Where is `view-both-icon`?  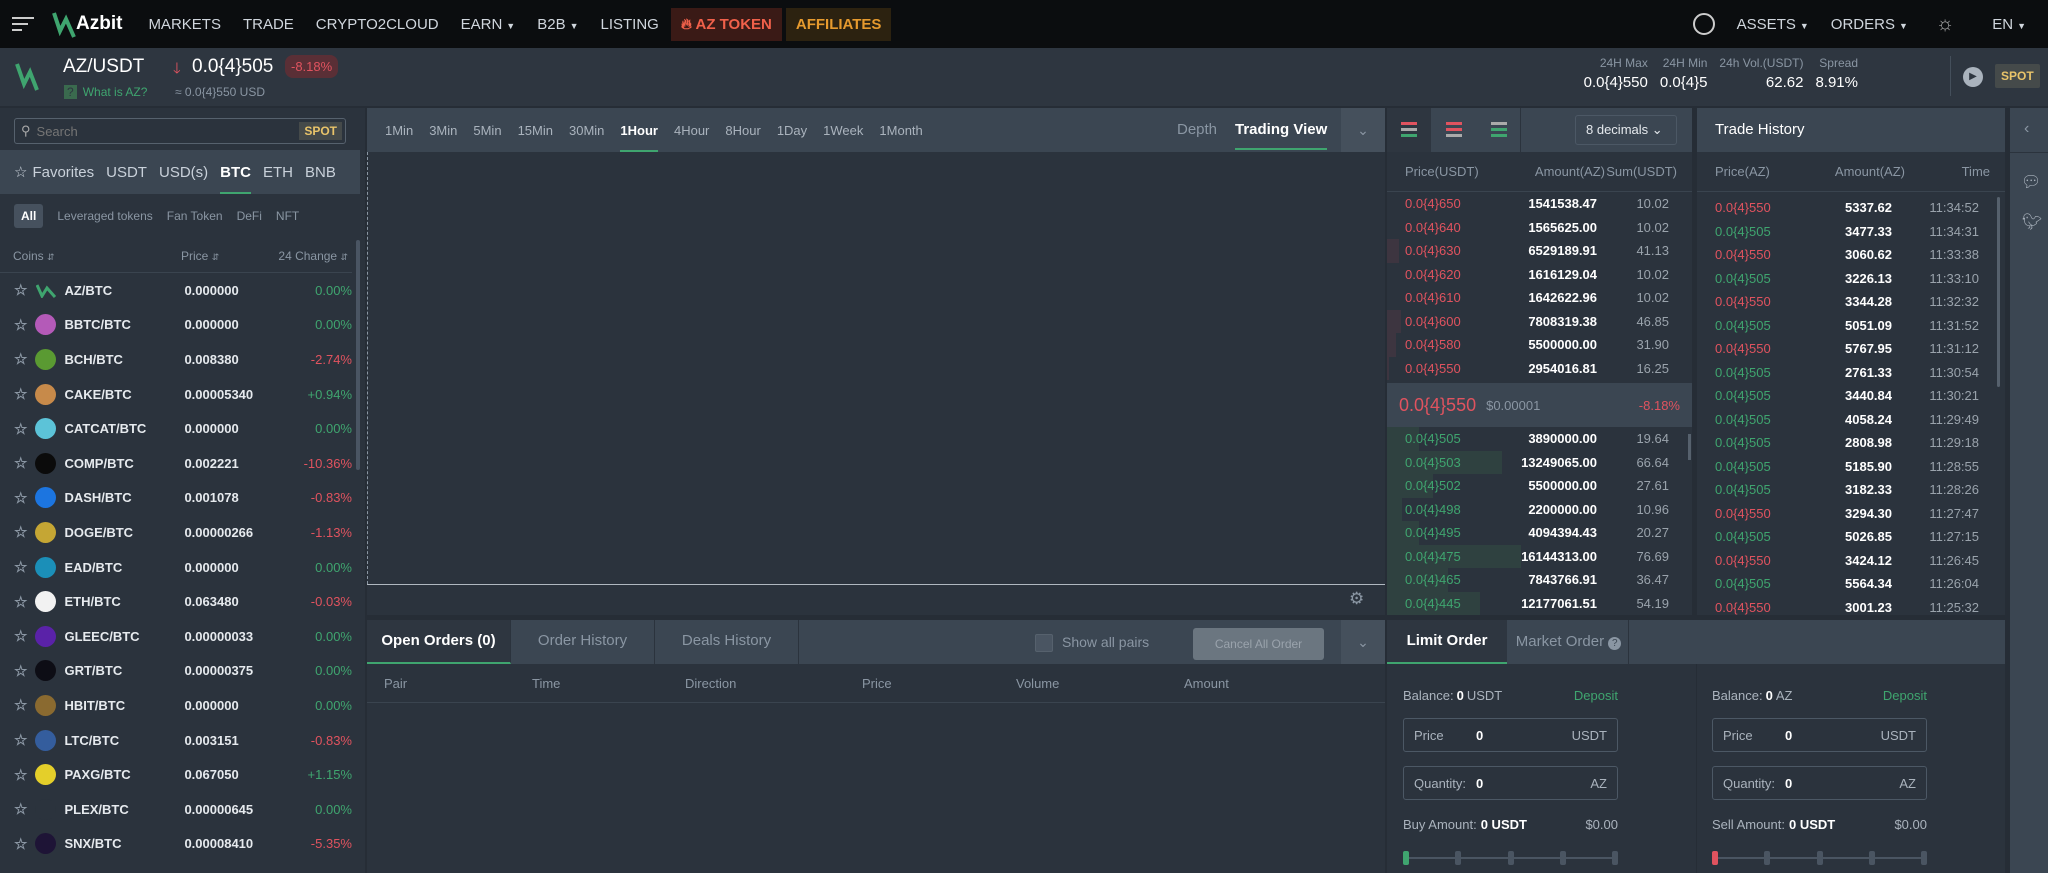
view-both-icon is located at coordinates (1409, 130).